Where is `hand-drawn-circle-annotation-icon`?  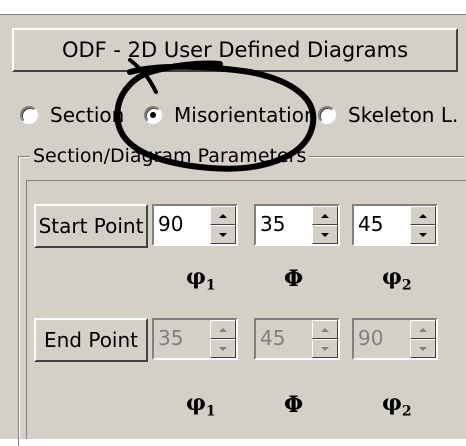 hand-drawn-circle-annotation-icon is located at coordinates (215, 115).